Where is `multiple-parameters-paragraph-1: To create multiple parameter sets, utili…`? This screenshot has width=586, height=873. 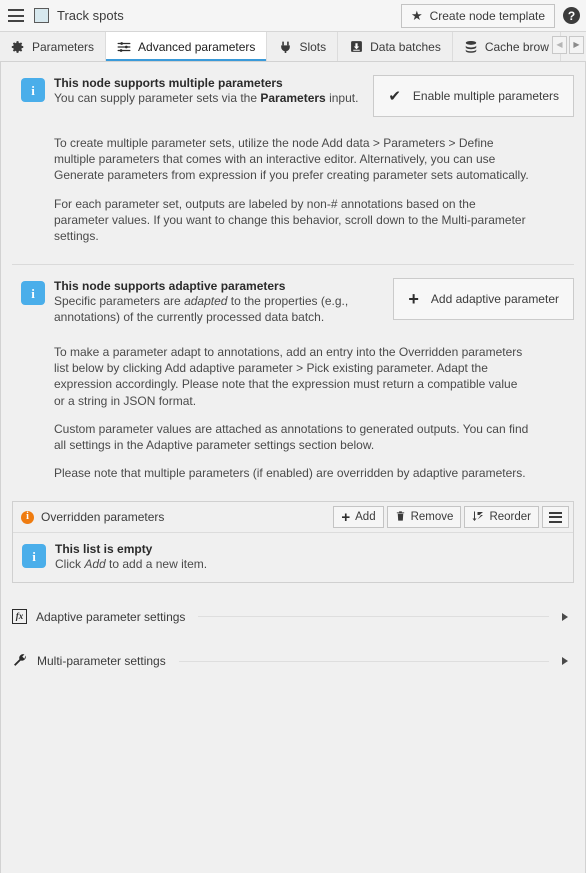
multiple-parameters-paragraph-1: To create multiple parameter sets, utili… is located at coordinates (291, 159).